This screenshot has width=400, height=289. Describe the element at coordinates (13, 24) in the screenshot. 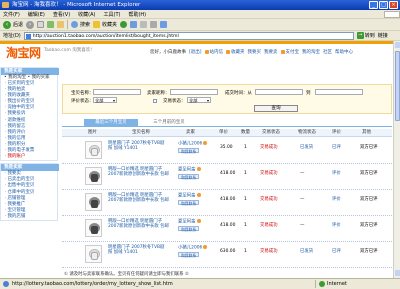

I see `back-button: ‹ 后退` at that location.